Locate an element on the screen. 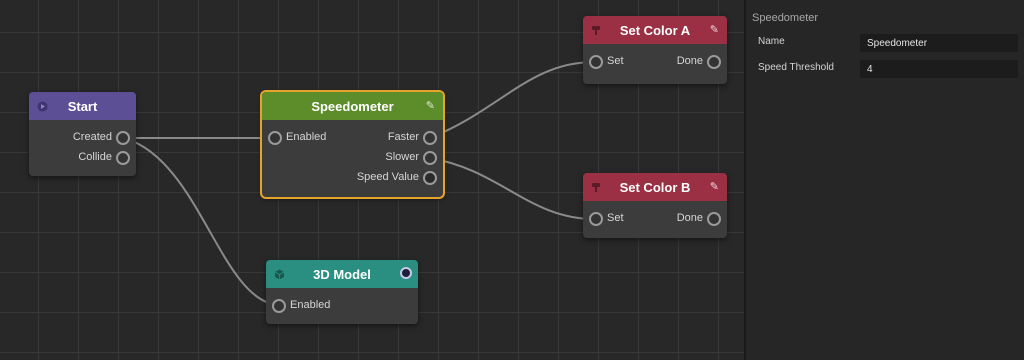 The height and width of the screenshot is (360, 1024). node-set-color-a-header: Set Color A ✎ is located at coordinates (655, 30).